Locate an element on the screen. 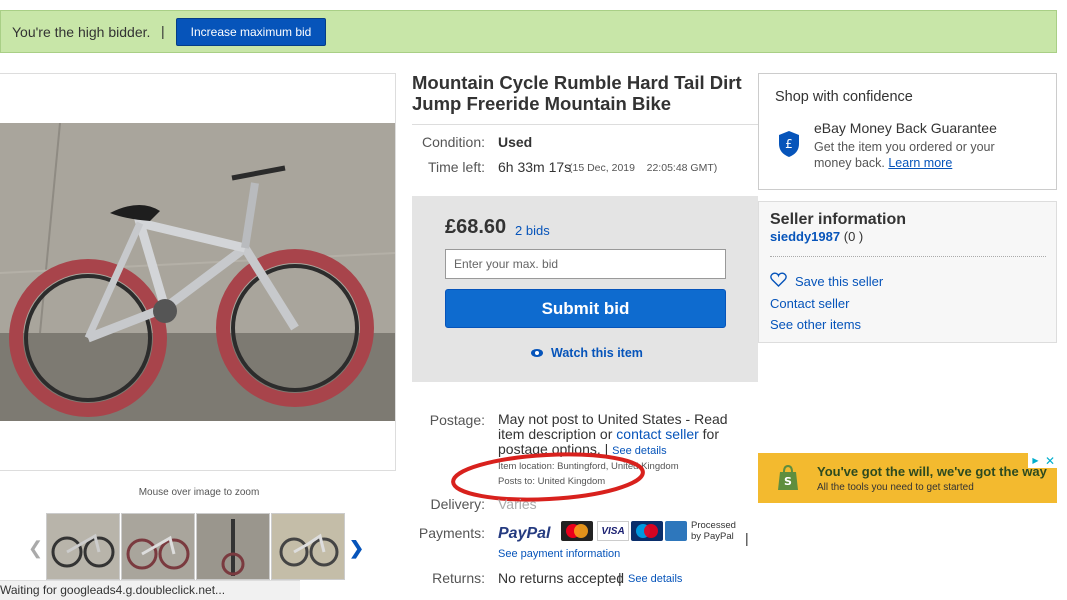  delivery-label: Delivery: is located at coordinates (457, 504).